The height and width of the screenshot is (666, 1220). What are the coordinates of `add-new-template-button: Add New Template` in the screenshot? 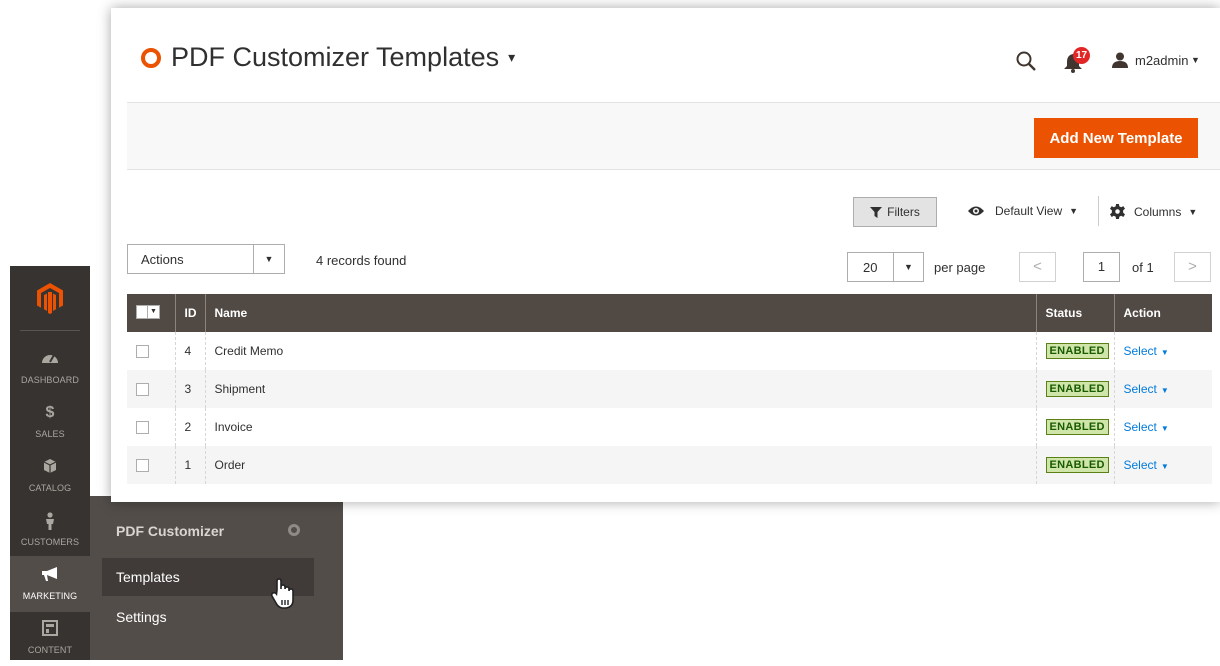 It's located at (1116, 138).